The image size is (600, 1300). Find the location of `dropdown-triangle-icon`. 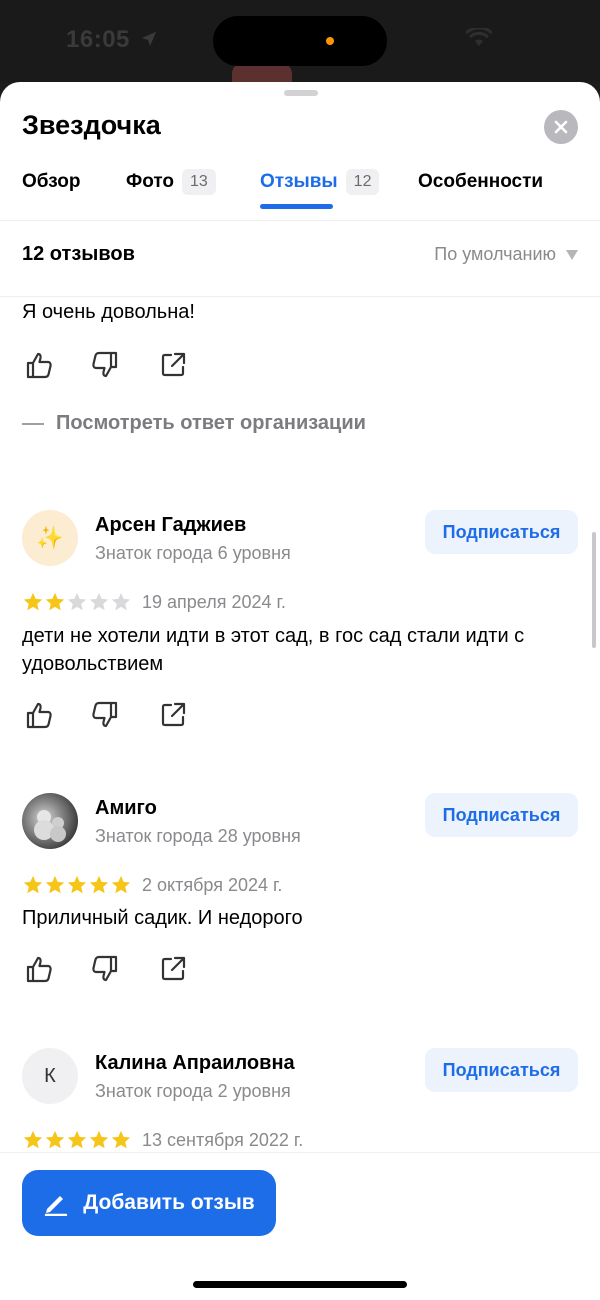

dropdown-triangle-icon is located at coordinates (572, 254).